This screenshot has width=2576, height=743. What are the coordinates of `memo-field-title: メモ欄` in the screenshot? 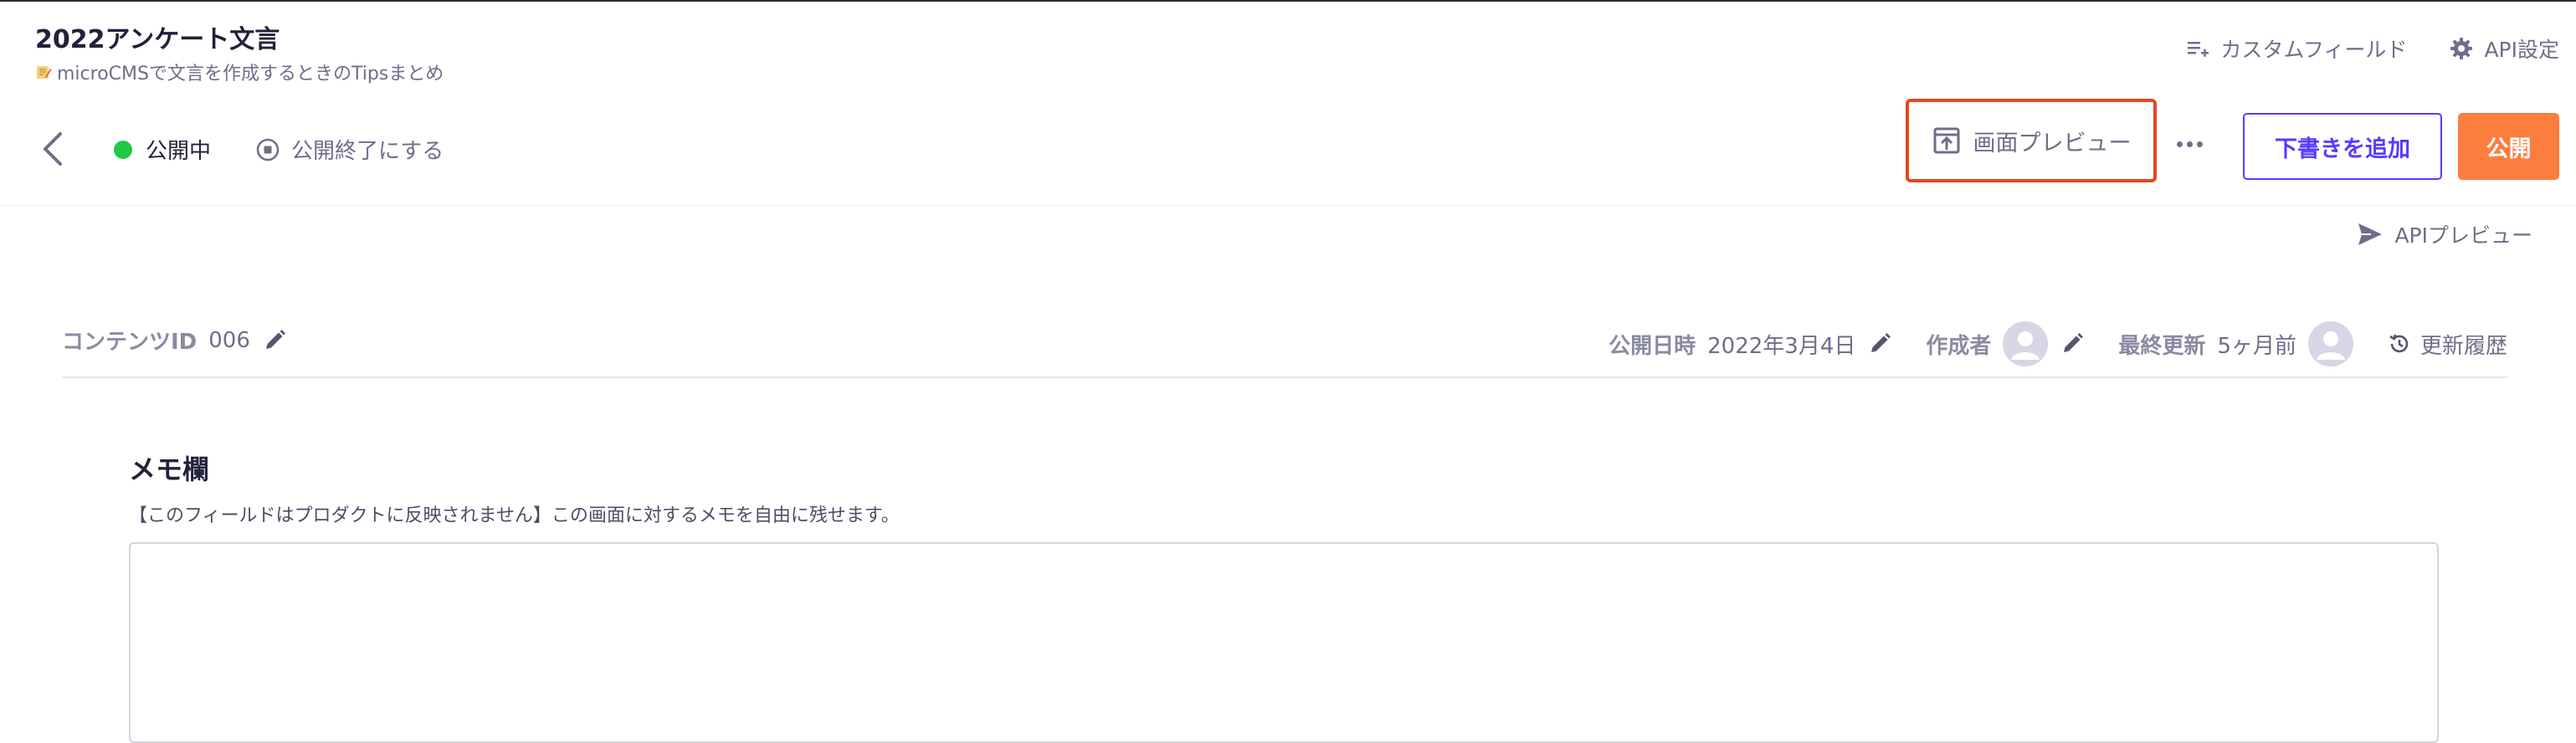 It's located at (169, 469).